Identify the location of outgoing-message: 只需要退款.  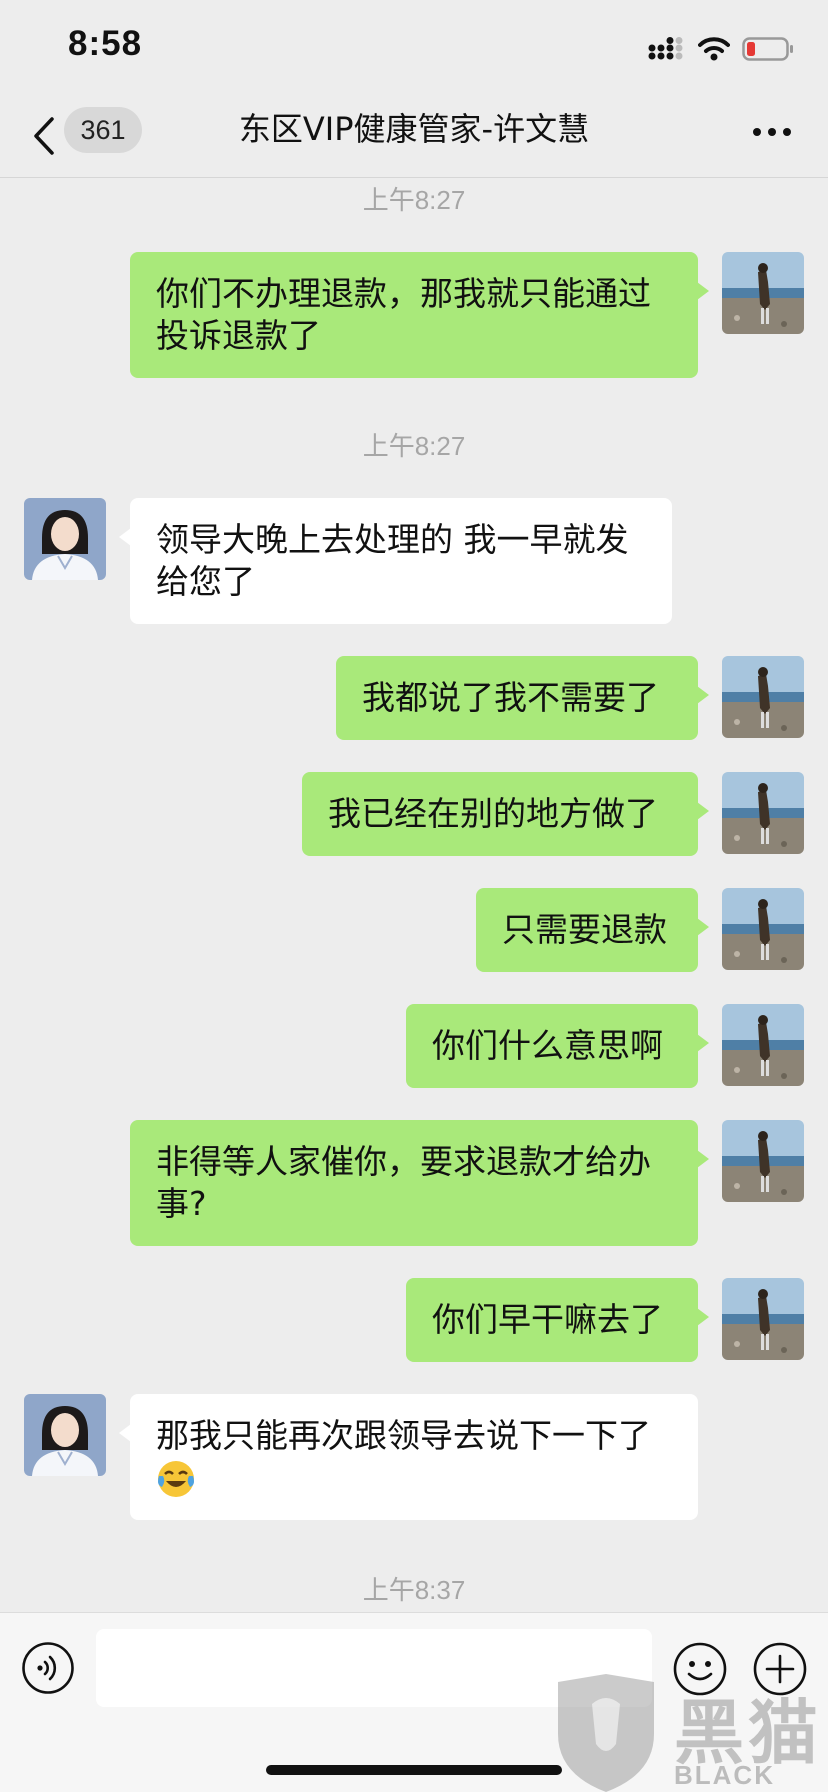
(592, 930).